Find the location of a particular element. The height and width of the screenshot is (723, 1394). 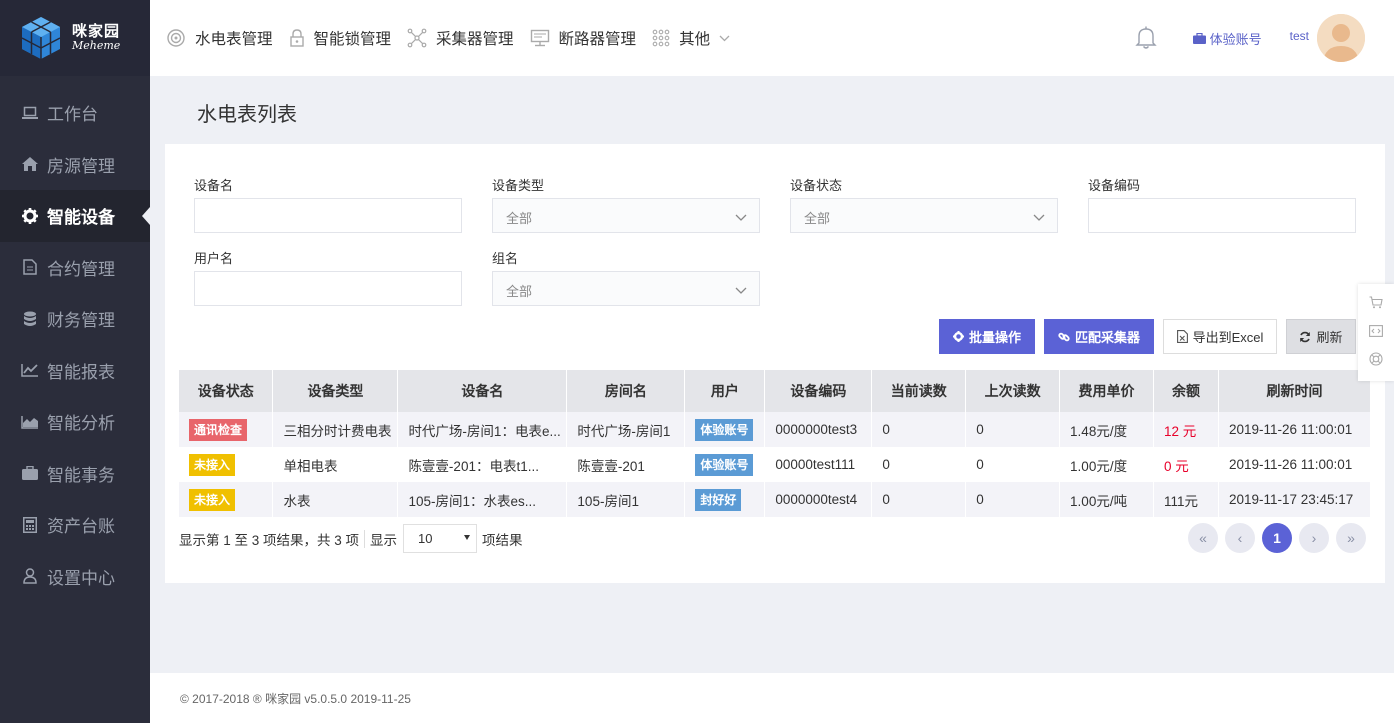

meter-icon is located at coordinates (176, 38).